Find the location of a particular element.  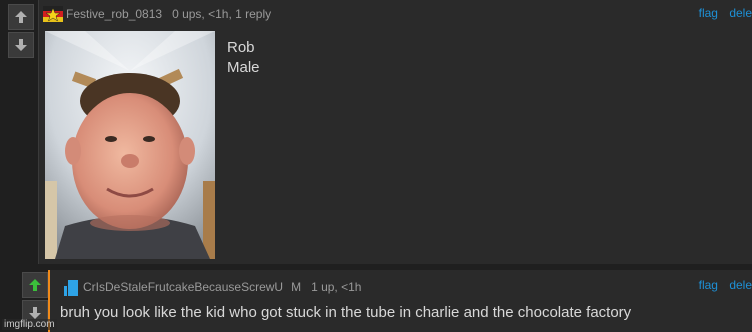

comment-caption: Rob Male is located at coordinates (243, 58).